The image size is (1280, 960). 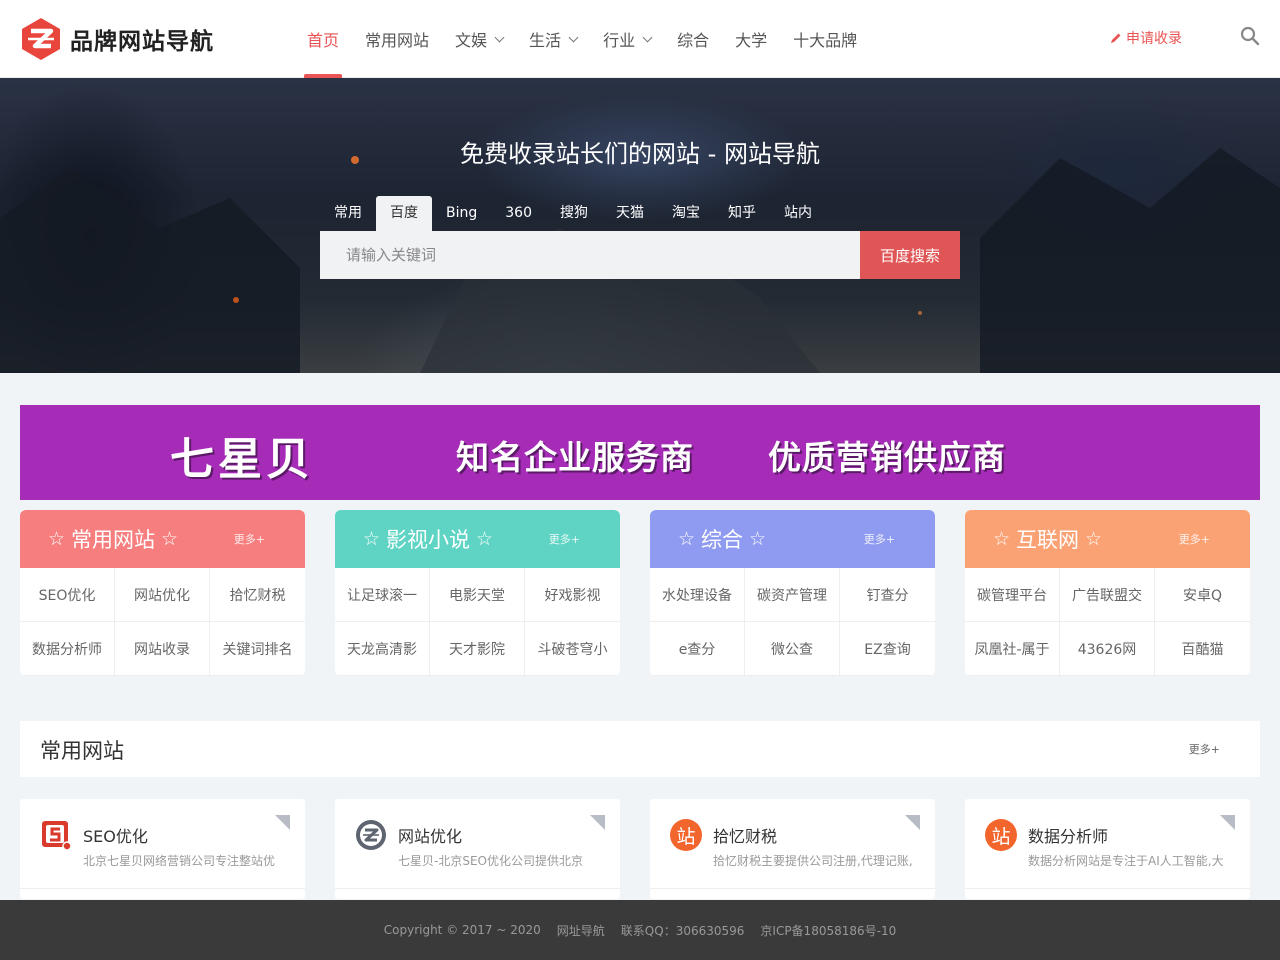 What do you see at coordinates (887, 457) in the screenshot?
I see `banner-slogan: 优质营销供应商` at bounding box center [887, 457].